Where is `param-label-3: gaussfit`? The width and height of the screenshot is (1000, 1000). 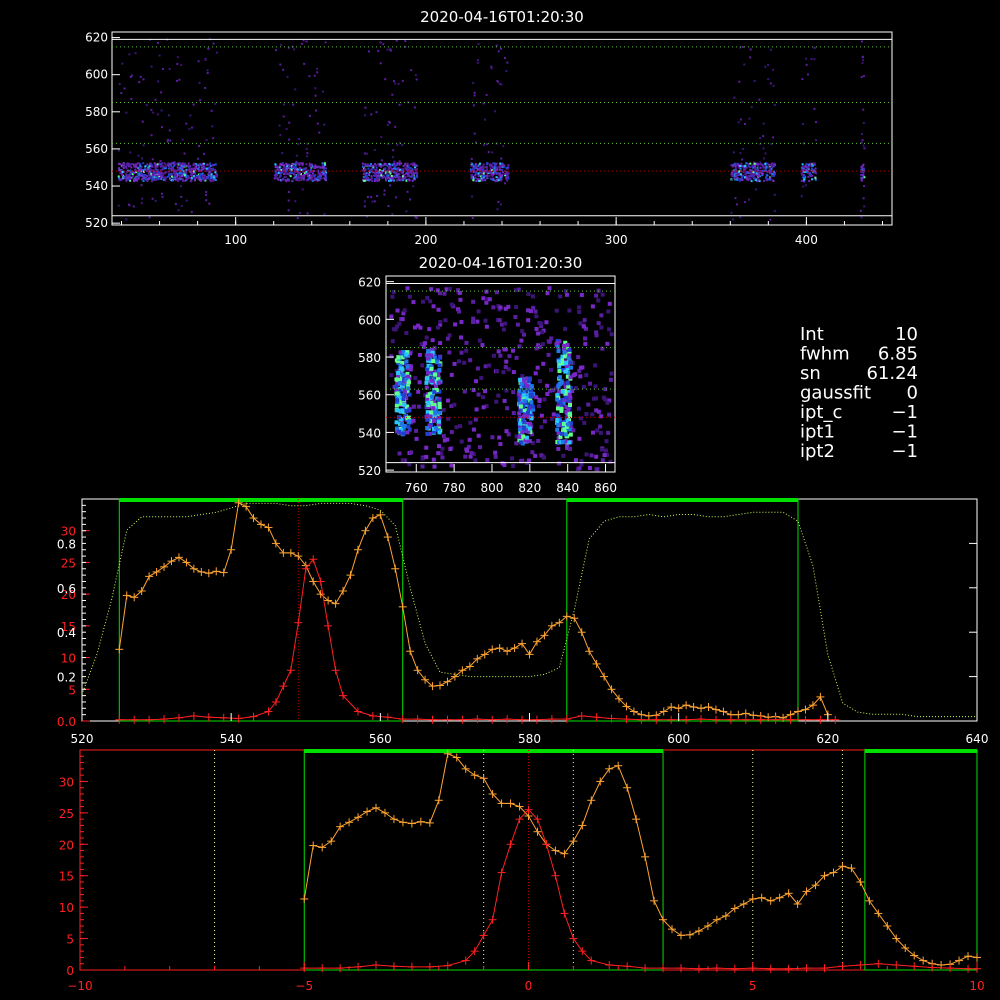 param-label-3: gaussfit is located at coordinates (835, 393).